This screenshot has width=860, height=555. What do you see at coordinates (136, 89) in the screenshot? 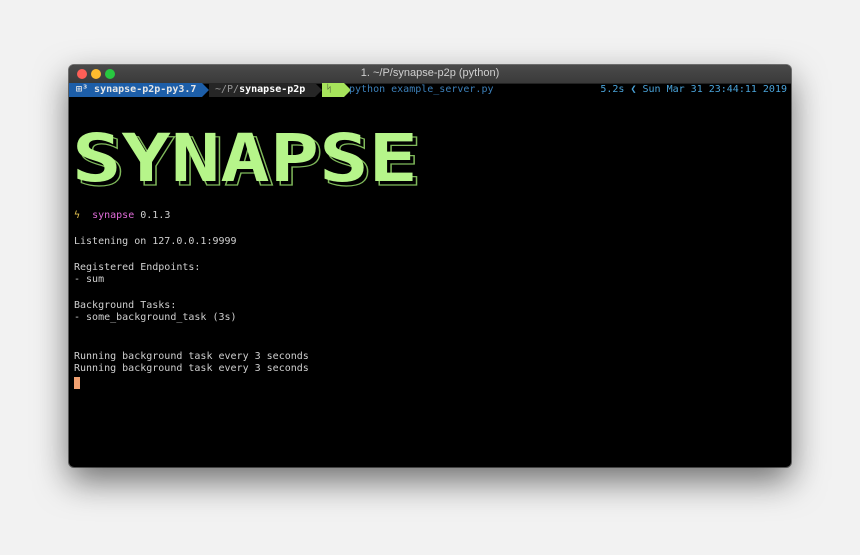
I see `virtualenv-label: ⊞³ synapse-p2p-py3.7` at bounding box center [136, 89].